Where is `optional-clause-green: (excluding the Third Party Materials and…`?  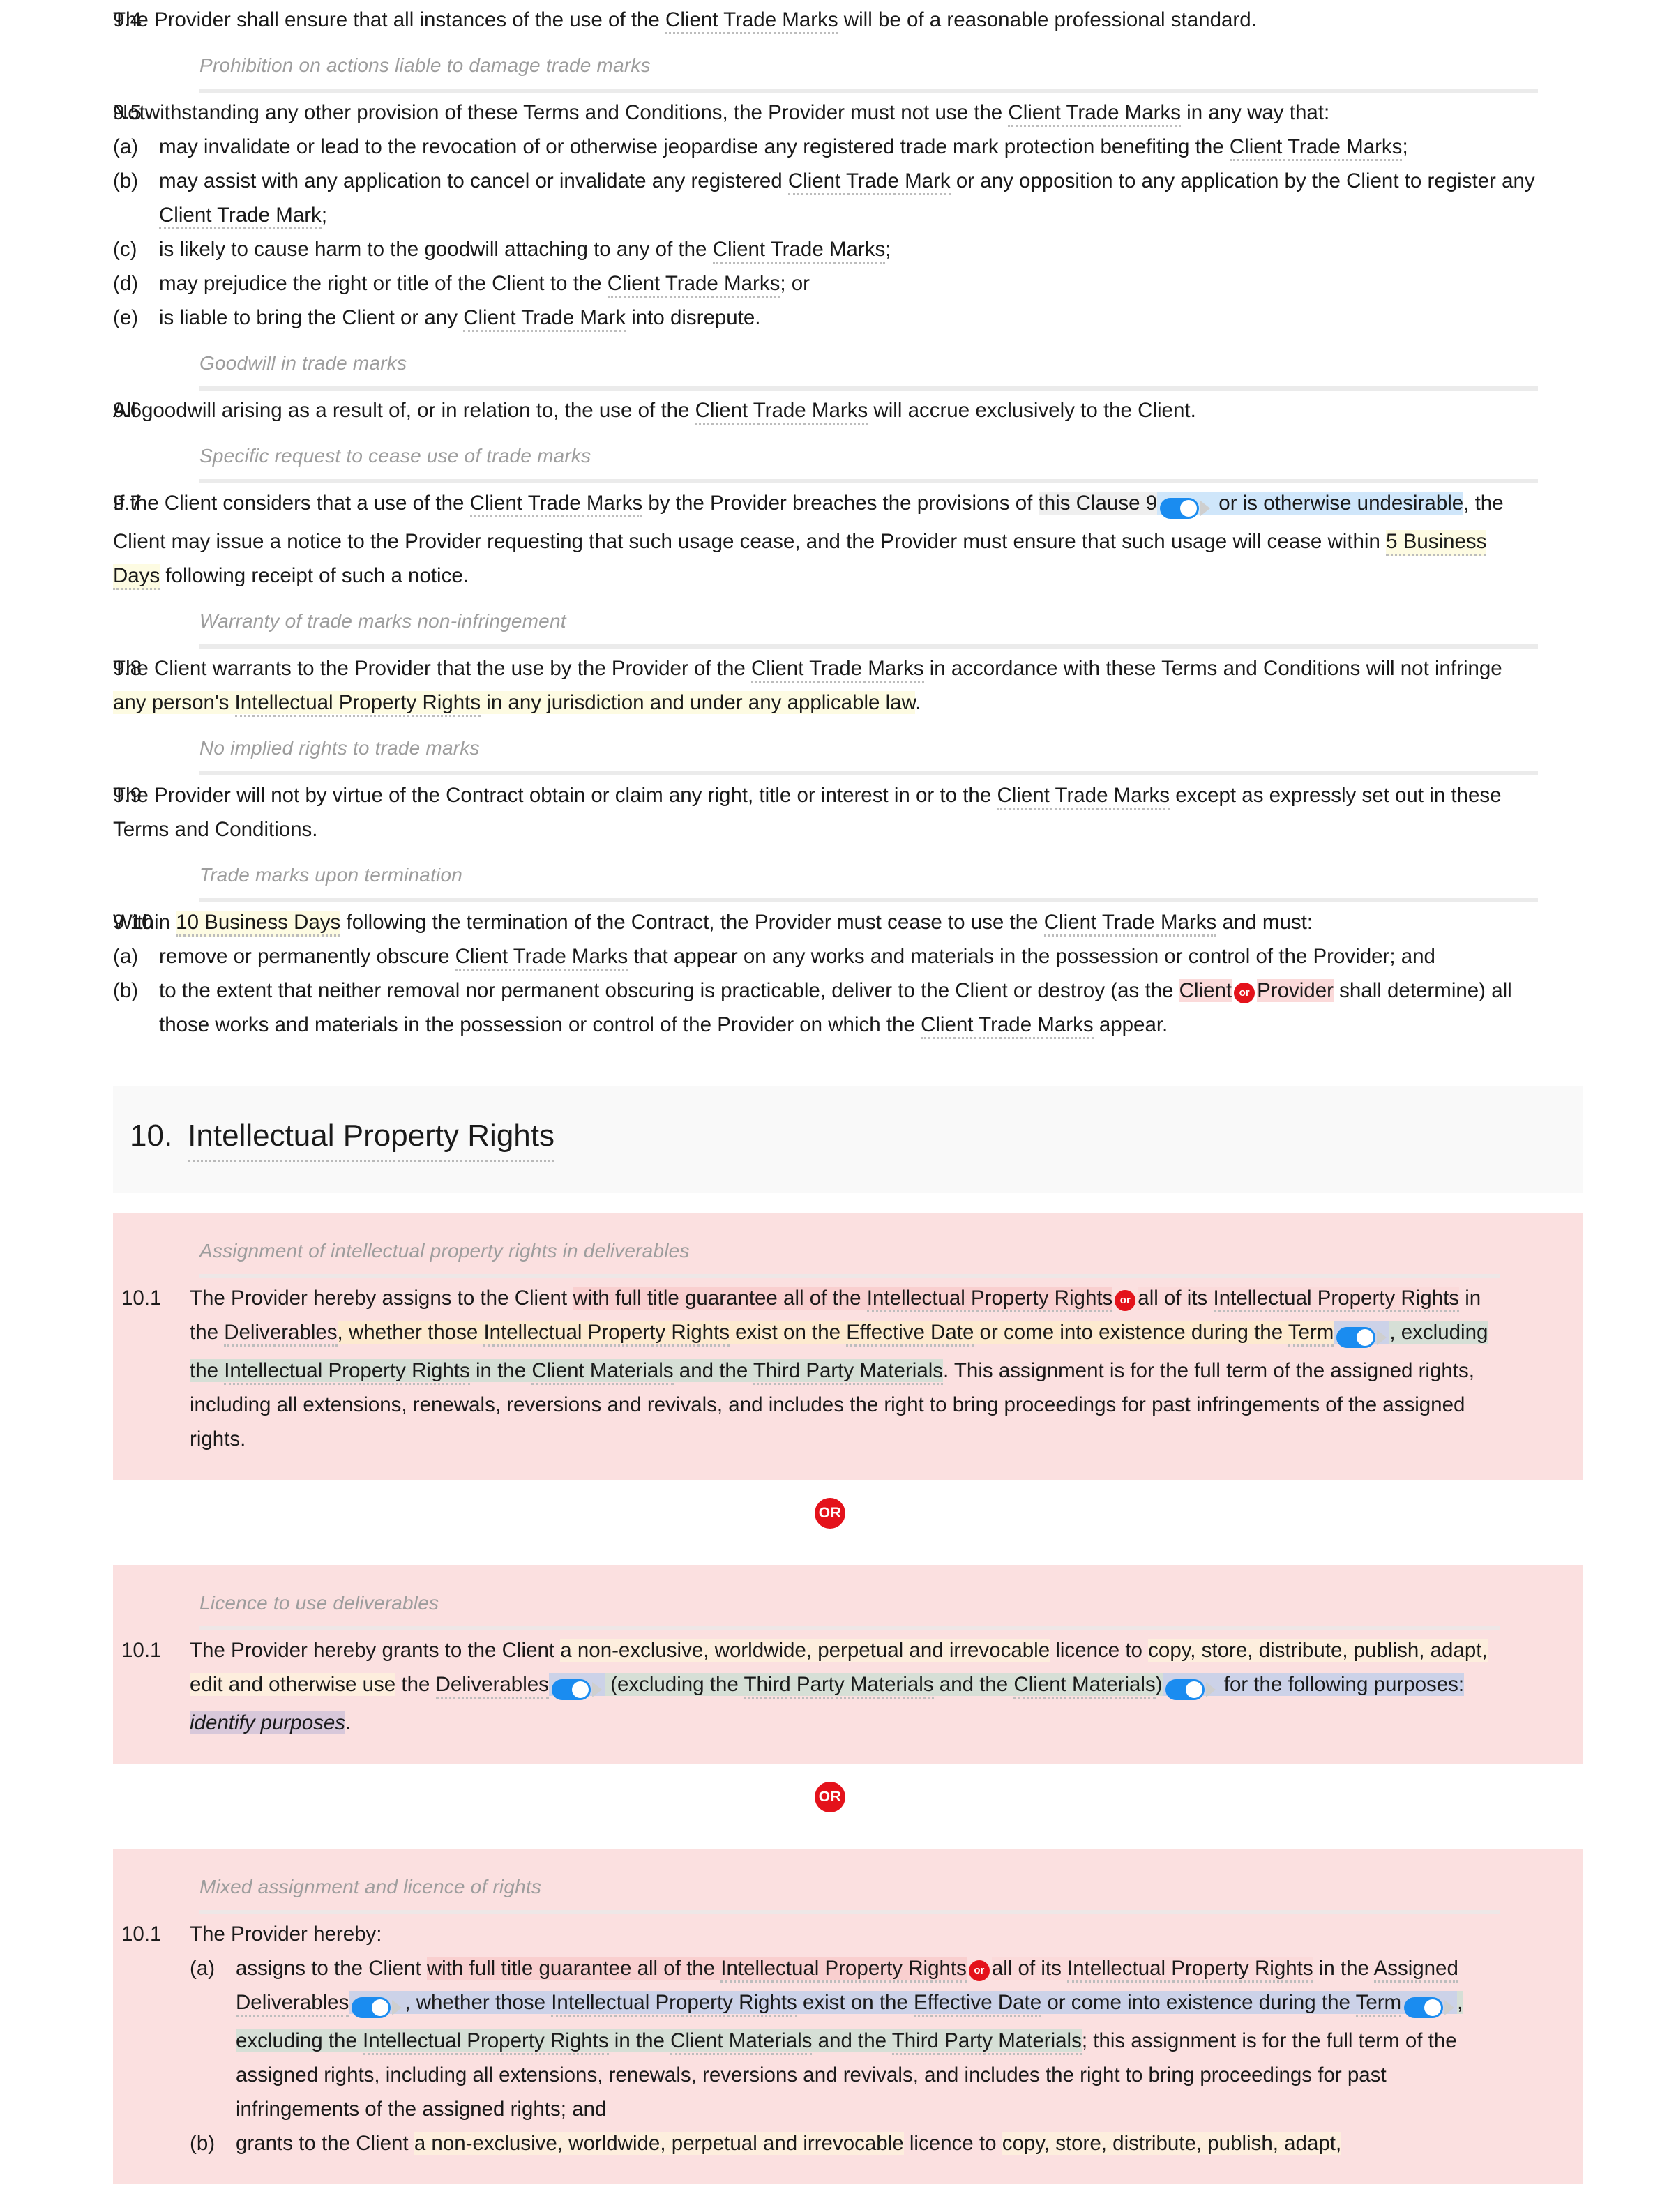 optional-clause-green: (excluding the Third Party Materials and… is located at coordinates (883, 1686).